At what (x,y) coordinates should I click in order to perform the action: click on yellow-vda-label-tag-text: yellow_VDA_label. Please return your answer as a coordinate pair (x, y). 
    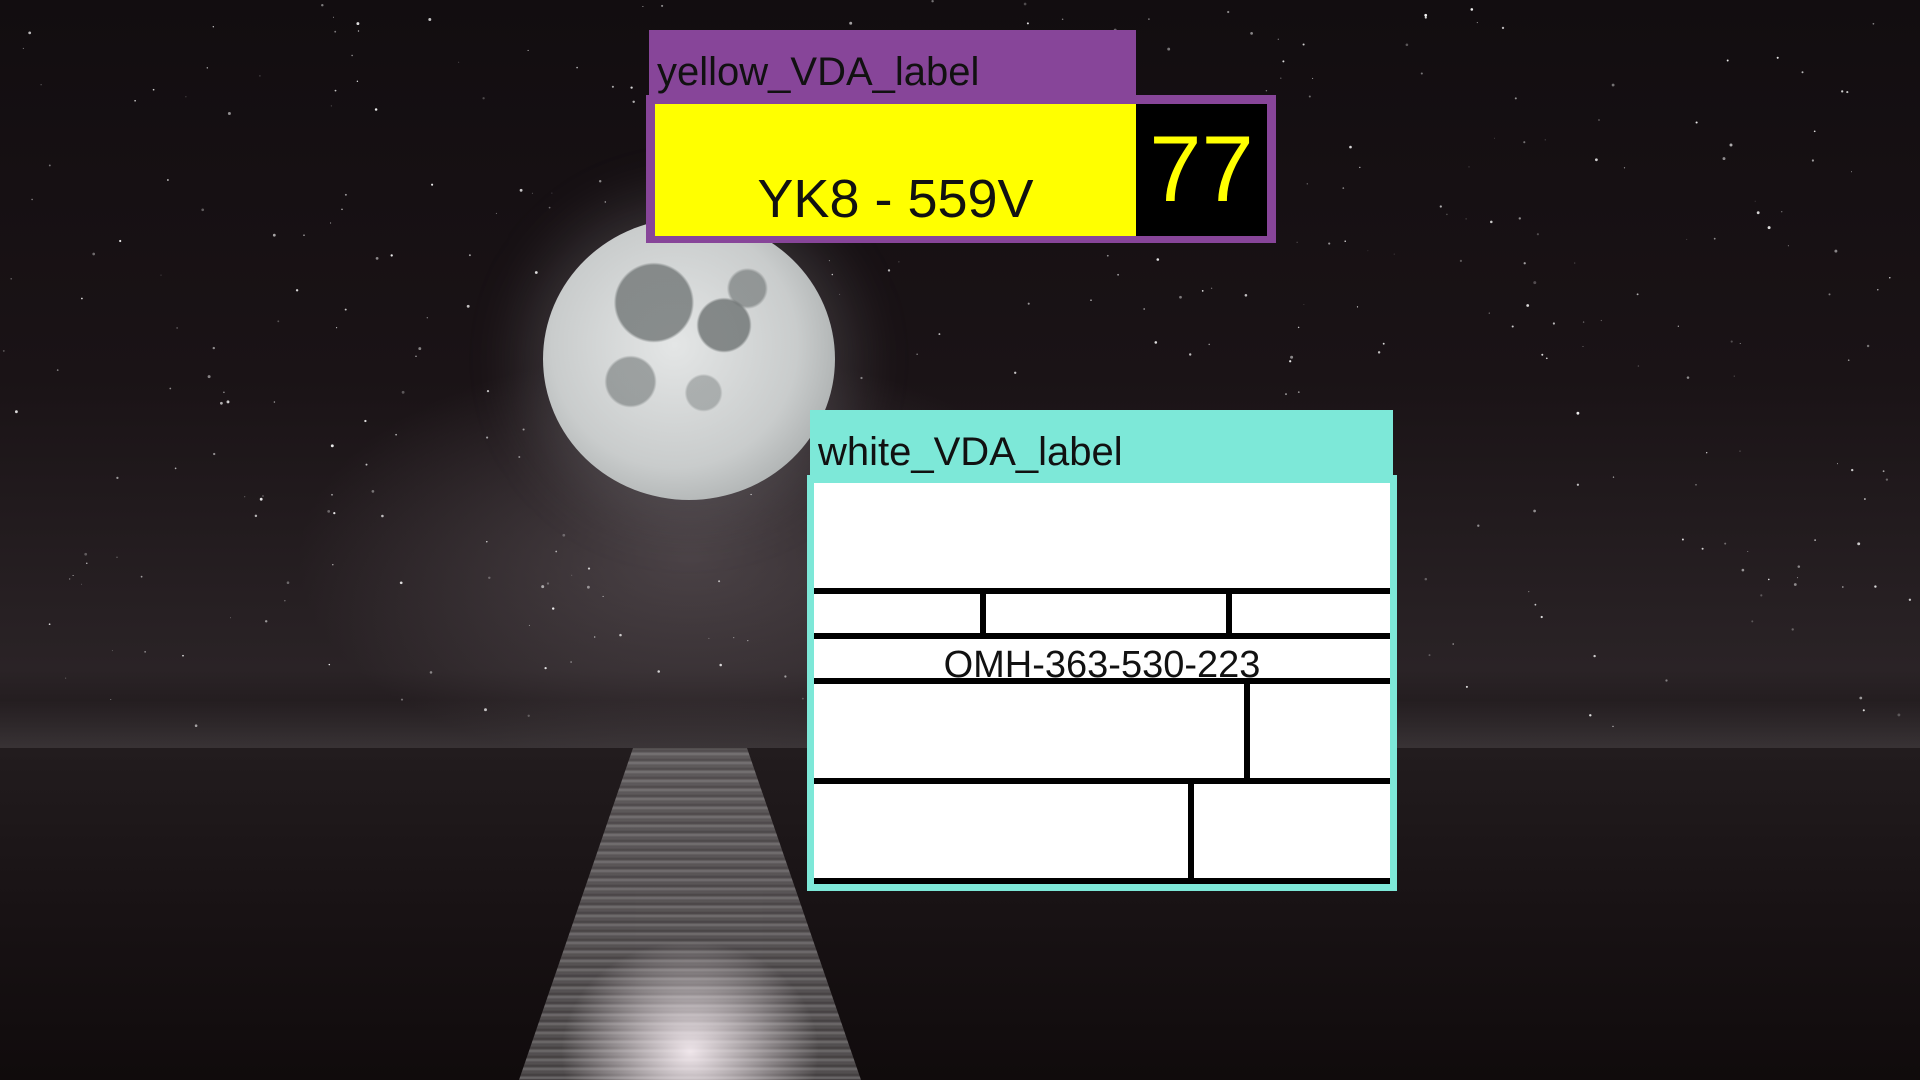
    Looking at the image, I should click on (818, 72).